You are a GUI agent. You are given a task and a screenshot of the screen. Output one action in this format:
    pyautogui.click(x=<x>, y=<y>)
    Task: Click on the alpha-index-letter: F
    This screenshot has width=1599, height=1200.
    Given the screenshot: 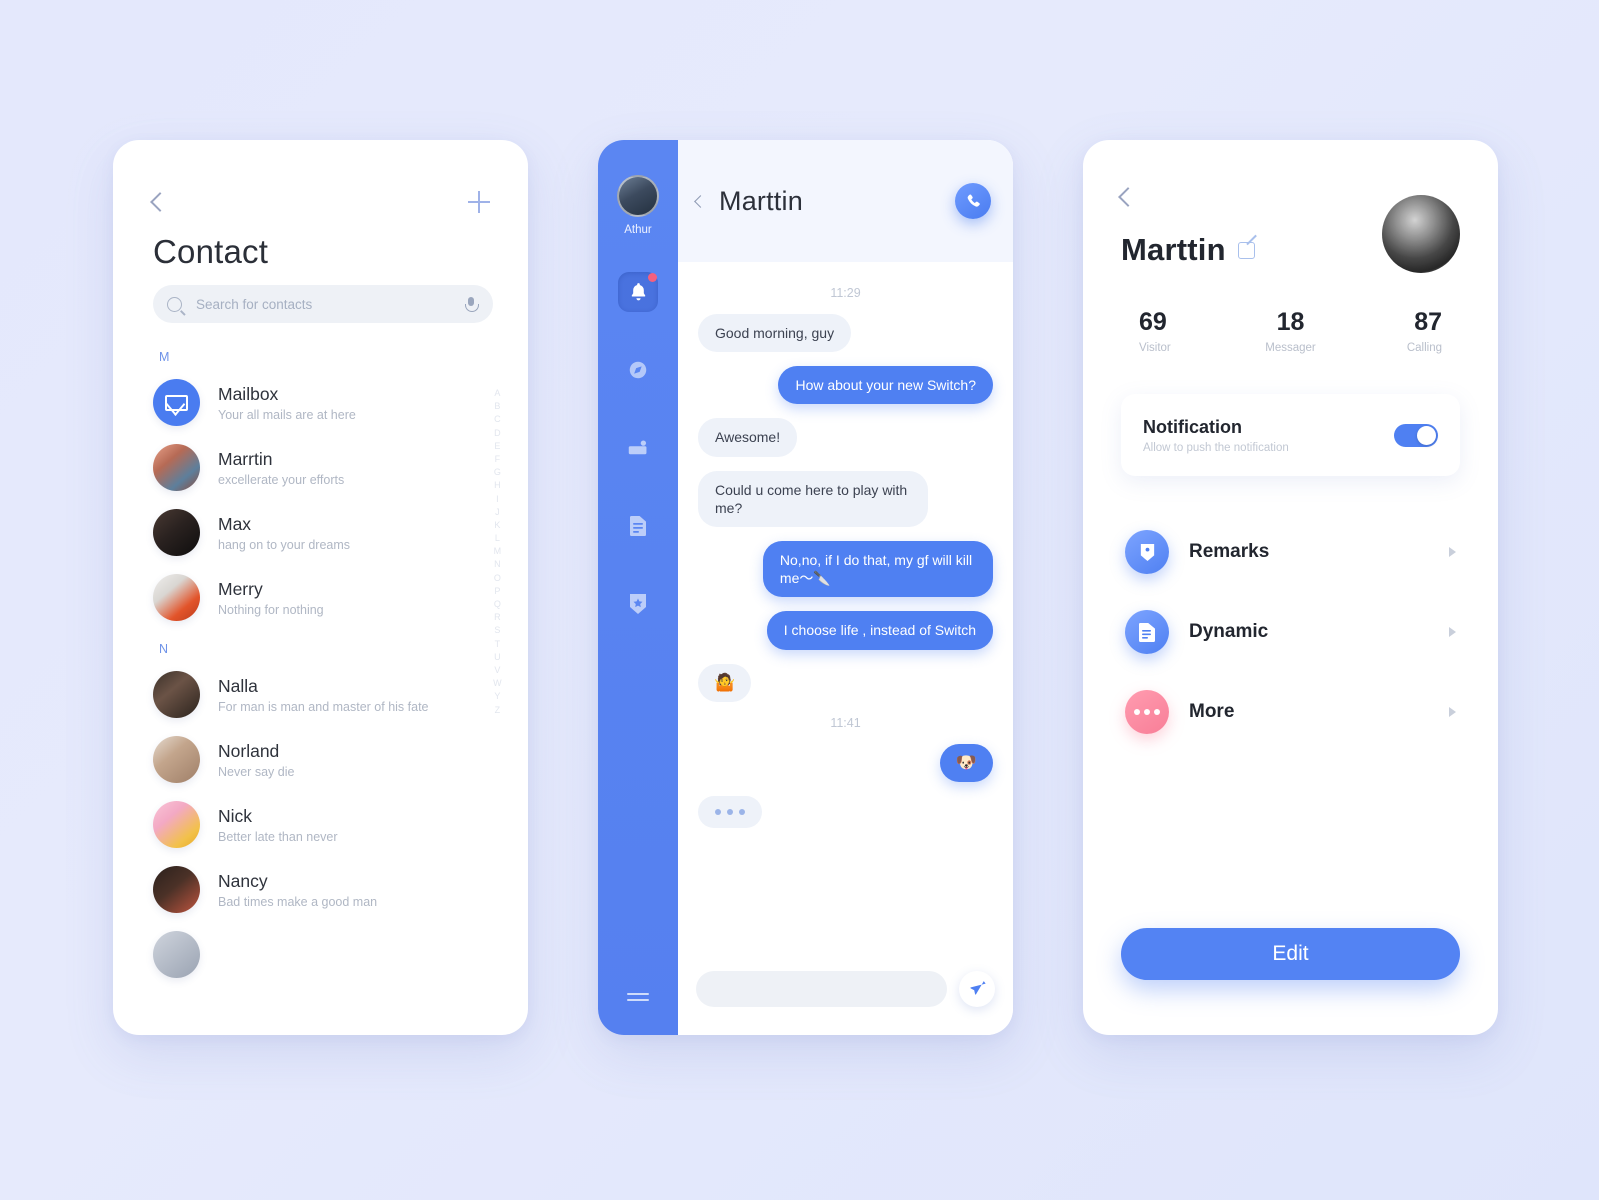 What is the action you would take?
    pyautogui.click(x=498, y=459)
    